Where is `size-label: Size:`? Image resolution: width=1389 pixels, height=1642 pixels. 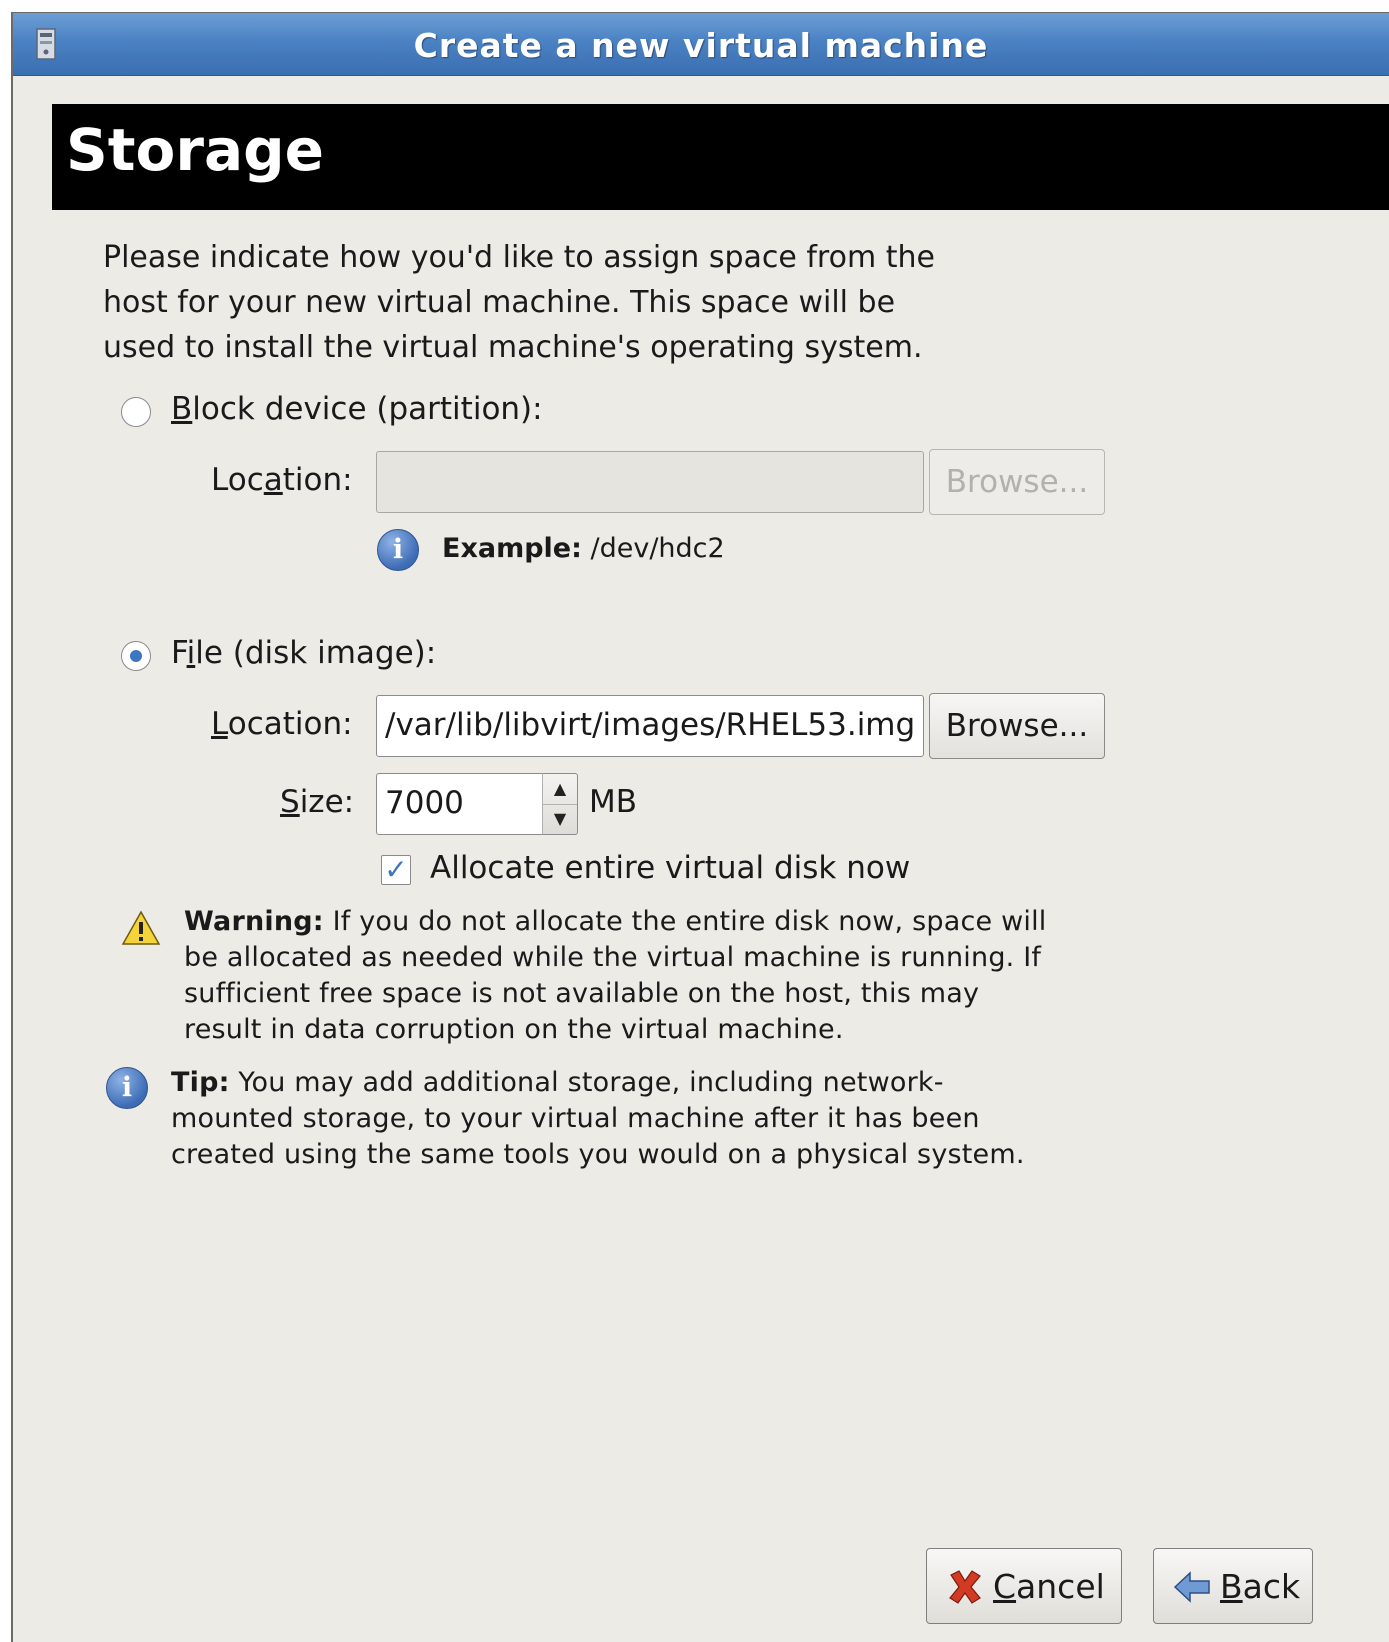 size-label: Size: is located at coordinates (317, 802).